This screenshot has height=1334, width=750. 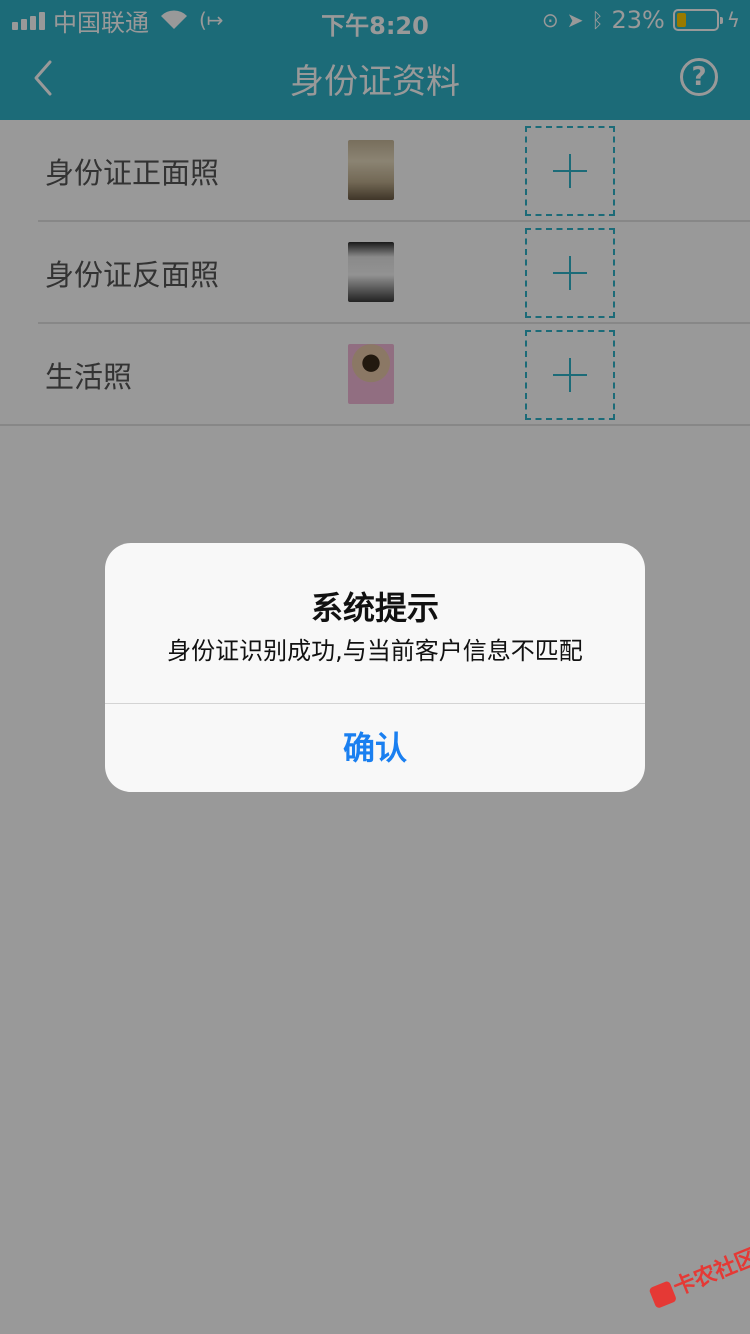 I want to click on alert-title: 系统提示, so click(x=374, y=608).